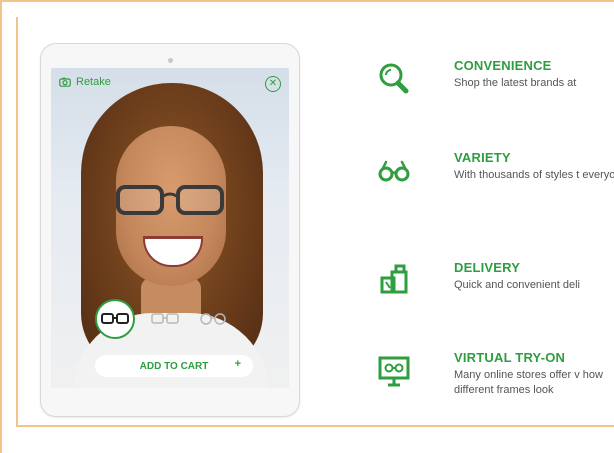 Image resolution: width=614 pixels, height=453 pixels. What do you see at coordinates (510, 357) in the screenshot?
I see `feature-title: VIRTUAL TRY-ON` at bounding box center [510, 357].